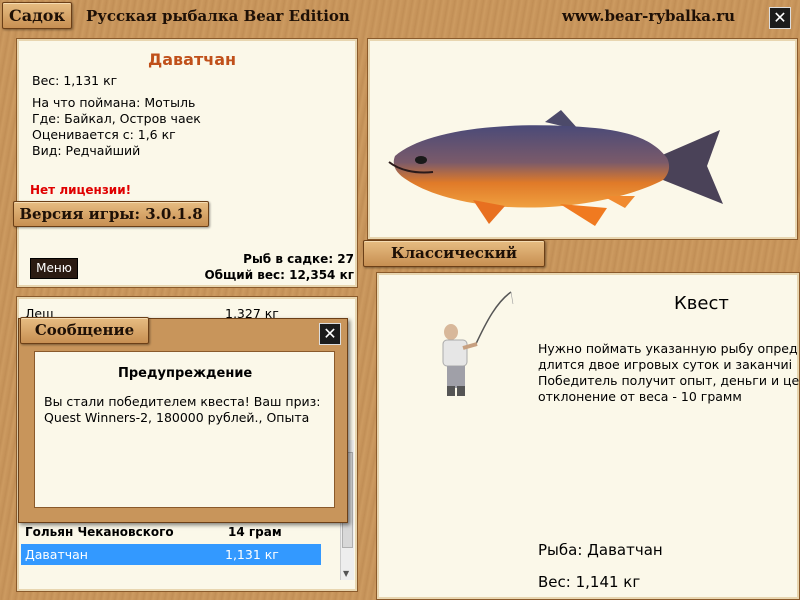 Image resolution: width=800 pixels, height=600 pixels. I want to click on fish-weight: Вес: 1,131 кг, so click(75, 80).